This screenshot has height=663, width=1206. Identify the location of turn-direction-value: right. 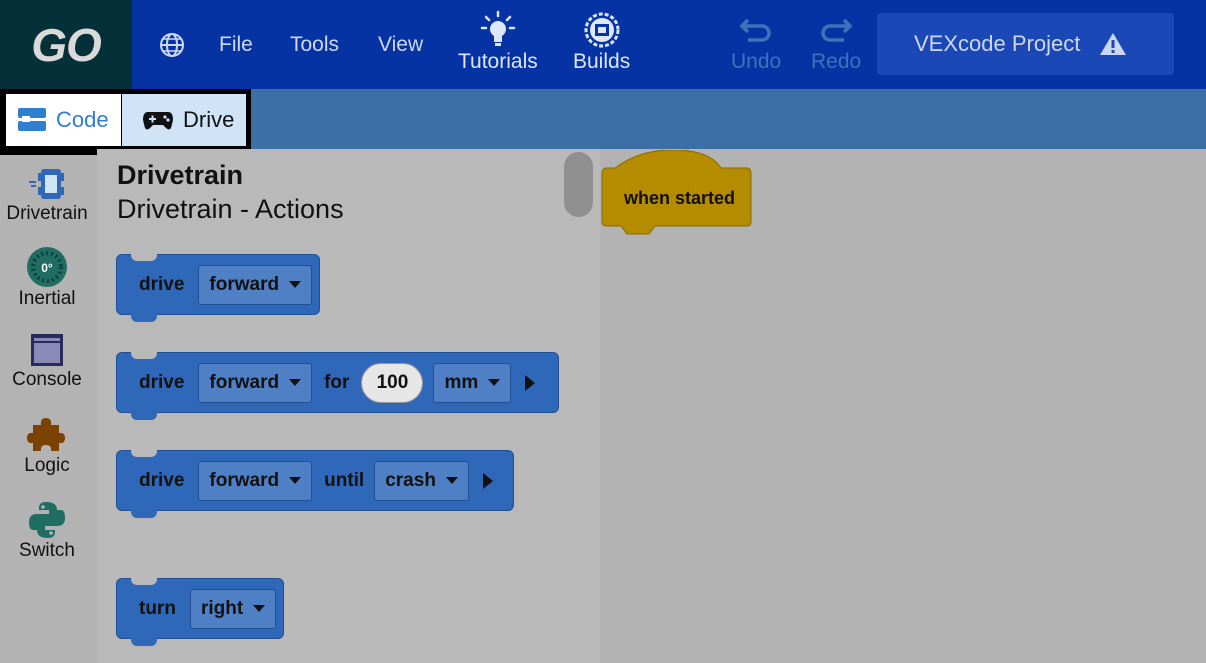
(222, 608).